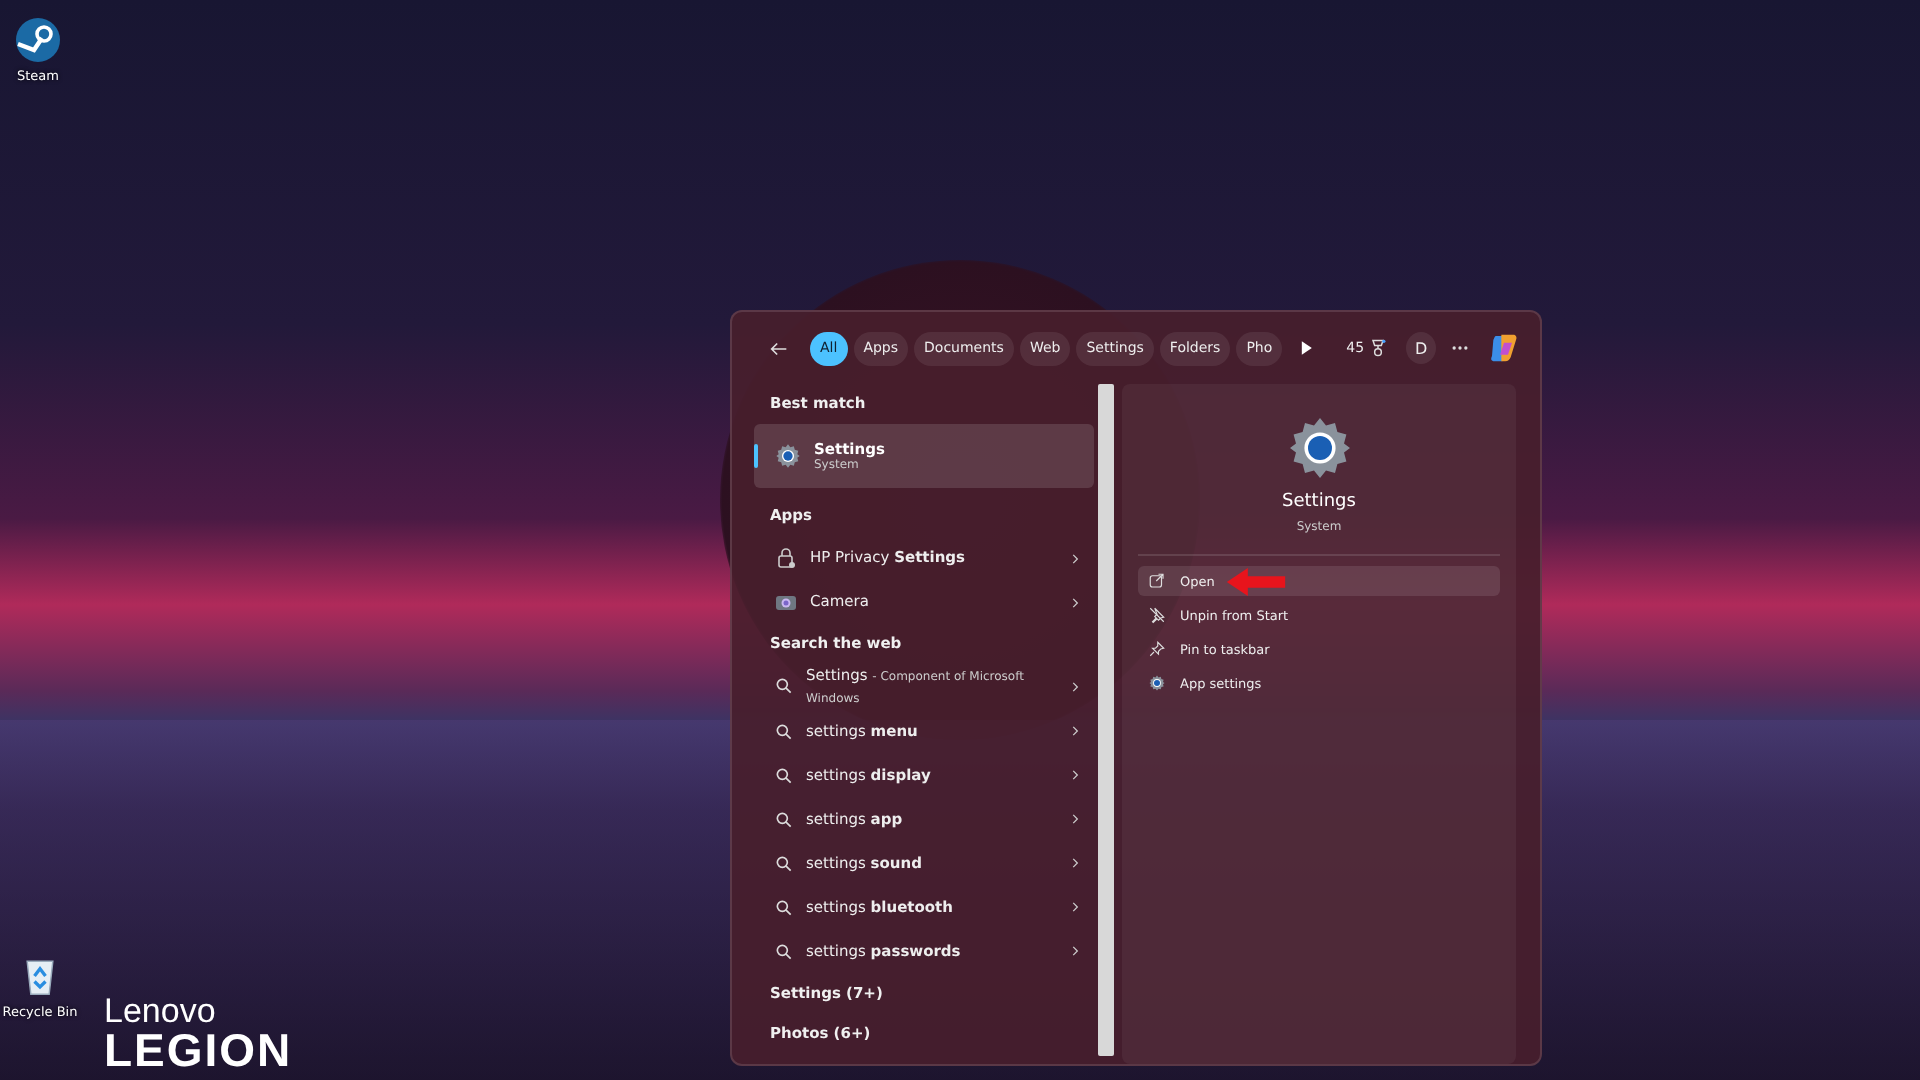  What do you see at coordinates (786, 558) in the screenshot?
I see `lock-icon` at bounding box center [786, 558].